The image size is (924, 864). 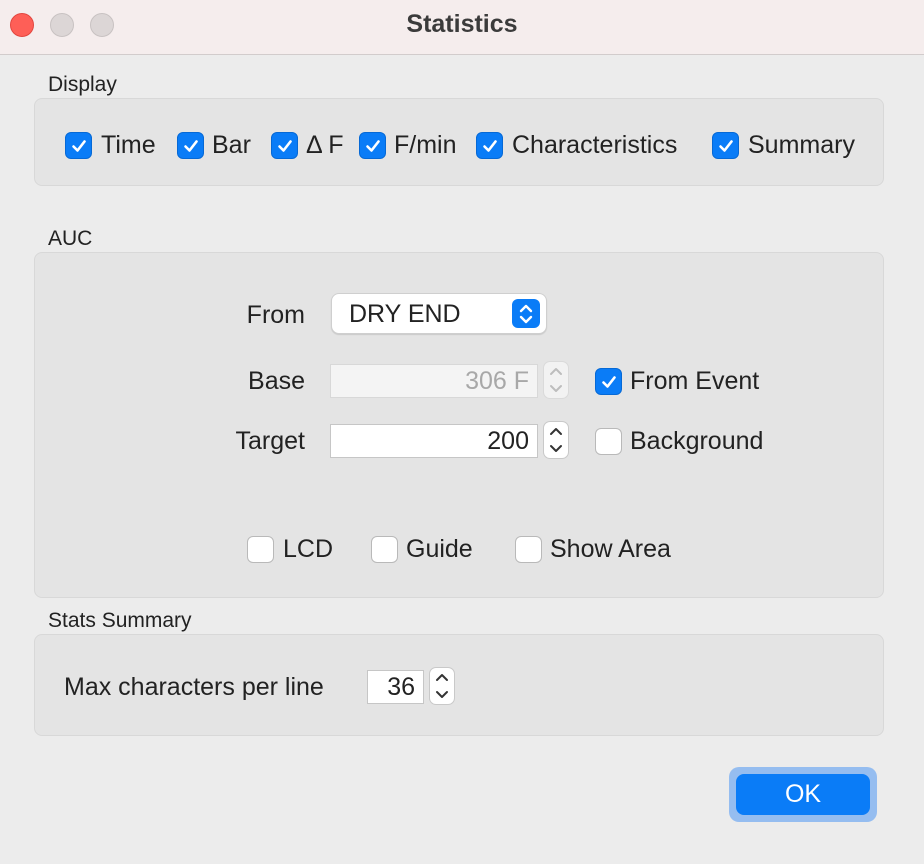 I want to click on max-chars-input: 36, so click(x=395, y=687).